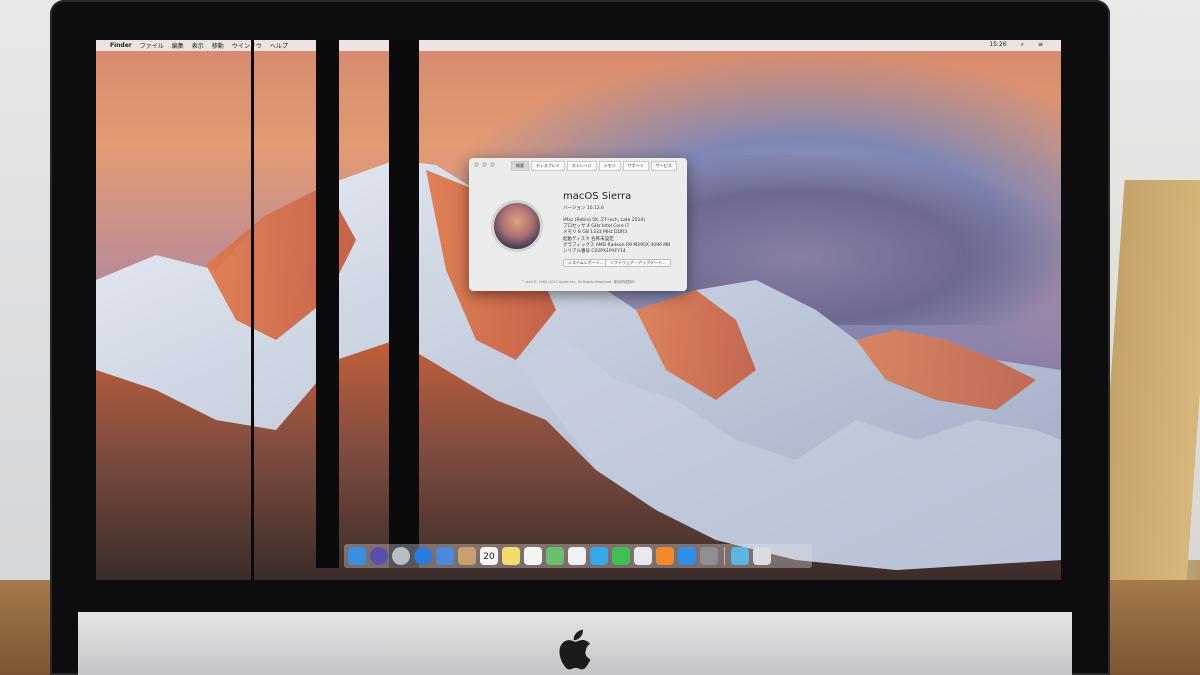 The image size is (1200, 675). I want to click on facetime-icon, so click(621, 556).